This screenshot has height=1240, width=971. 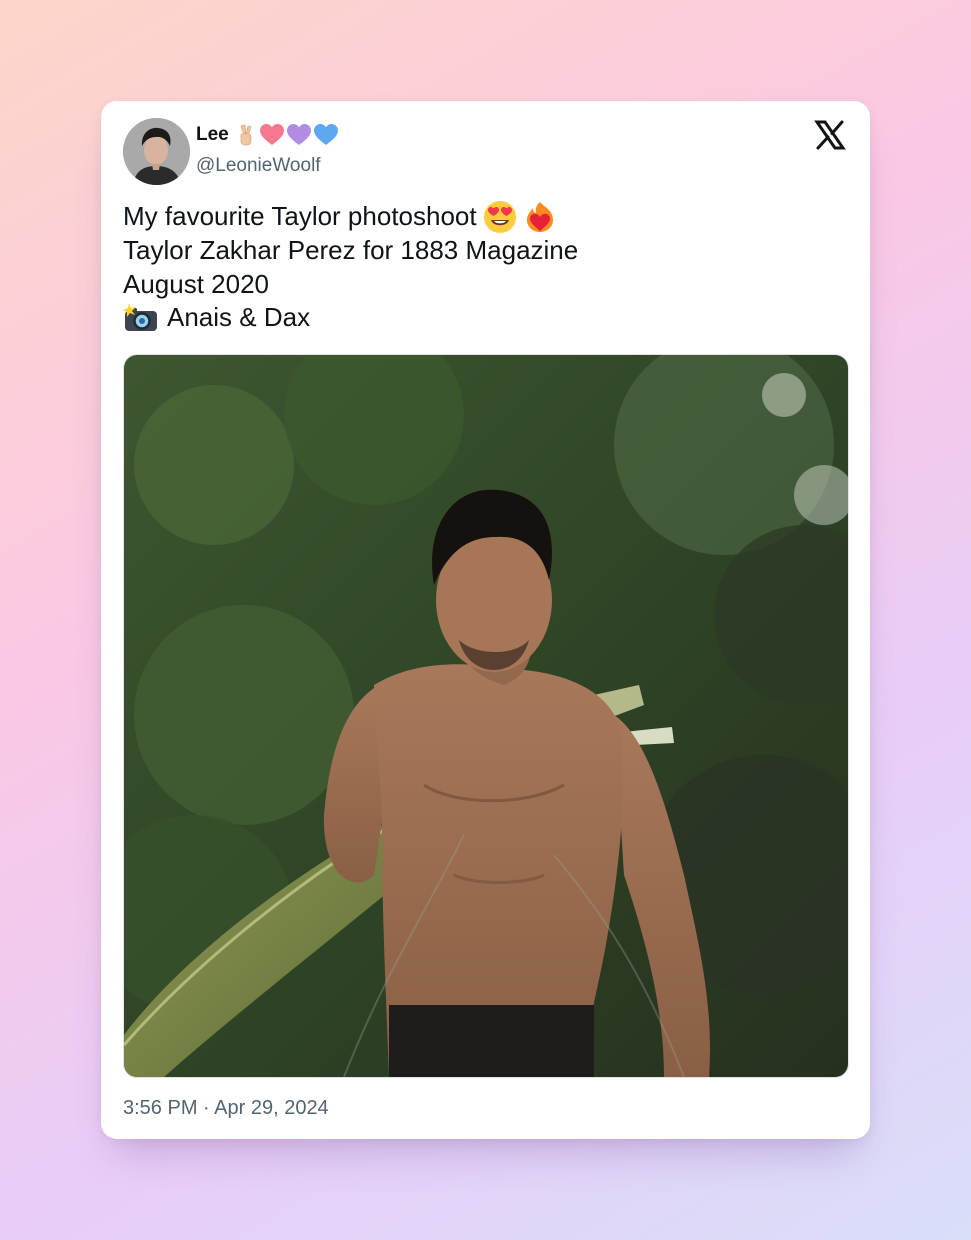 What do you see at coordinates (540, 217) in the screenshot?
I see `heart-on-fire-emoji` at bounding box center [540, 217].